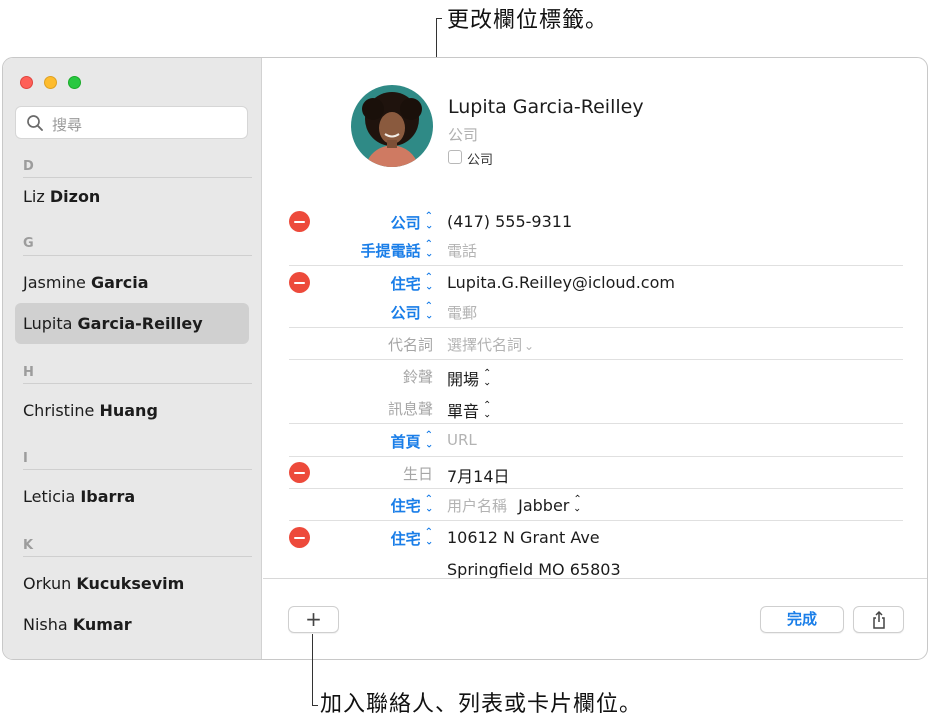 The width and height of the screenshot is (931, 726). I want to click on contact-first-name: Christine, so click(59, 410).